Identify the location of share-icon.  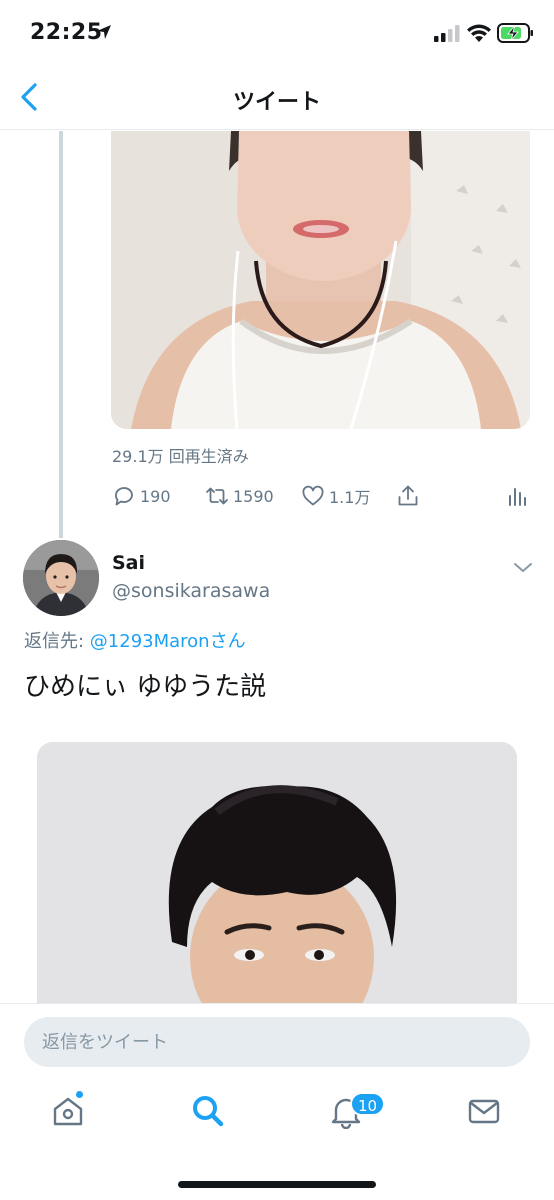
(408, 495).